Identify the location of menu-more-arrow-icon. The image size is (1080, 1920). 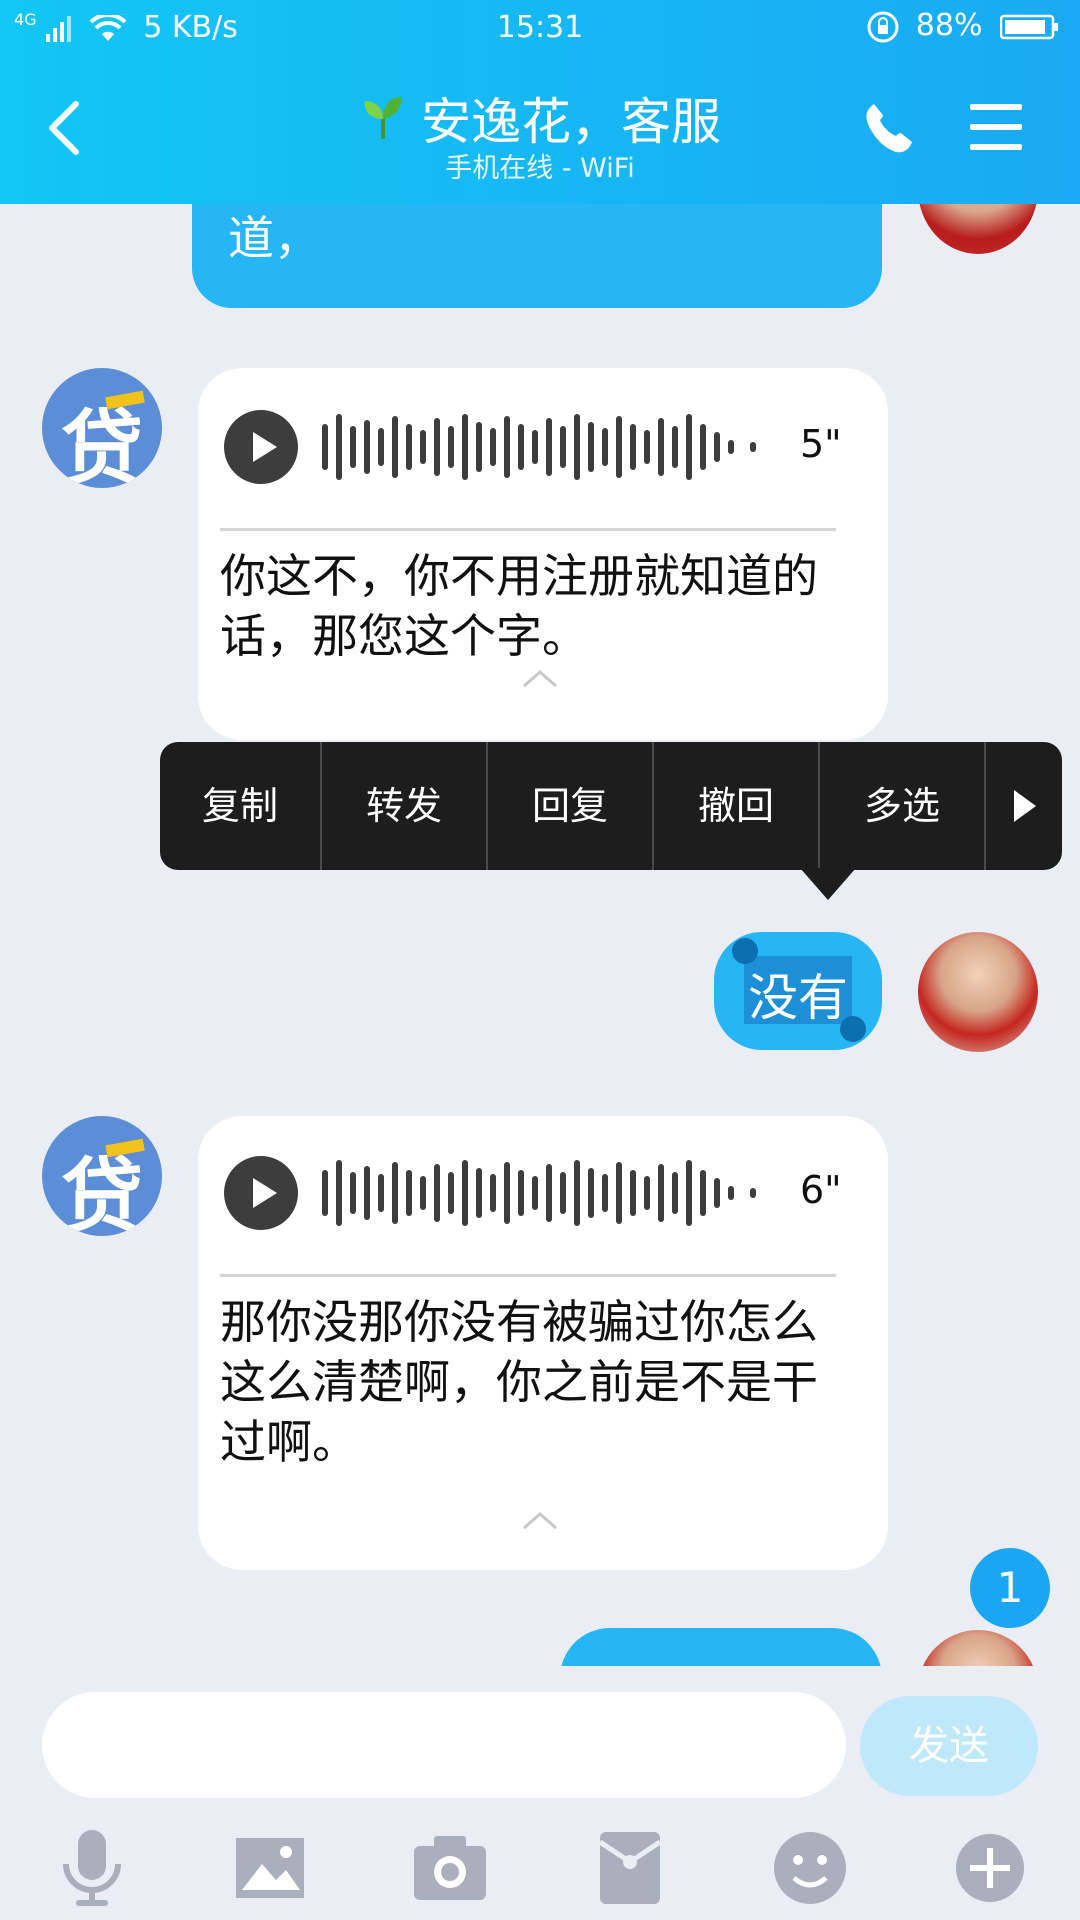
(1024, 806).